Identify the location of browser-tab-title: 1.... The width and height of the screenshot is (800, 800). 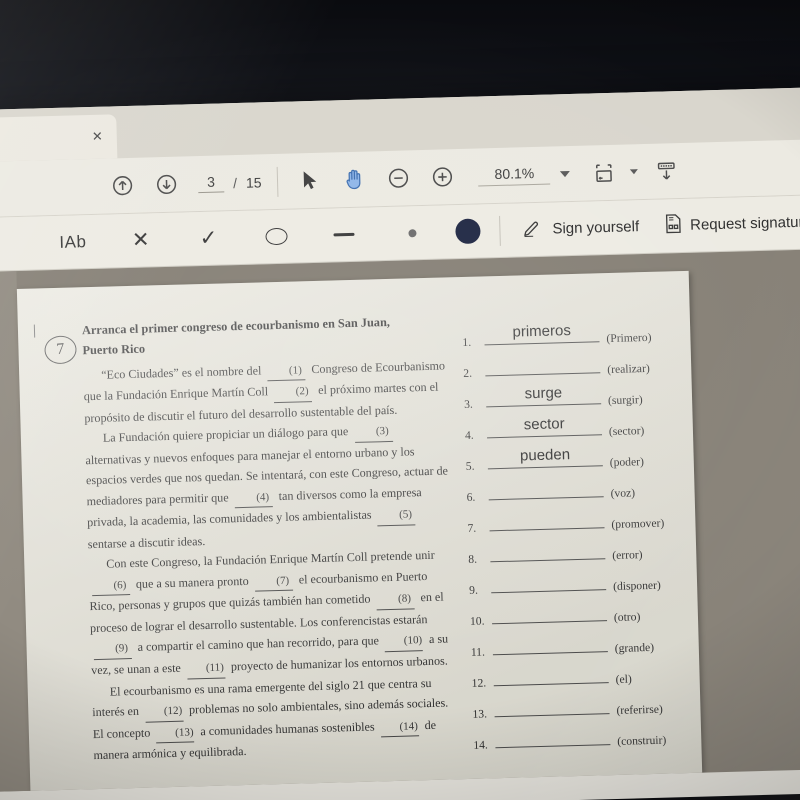
(44, 139).